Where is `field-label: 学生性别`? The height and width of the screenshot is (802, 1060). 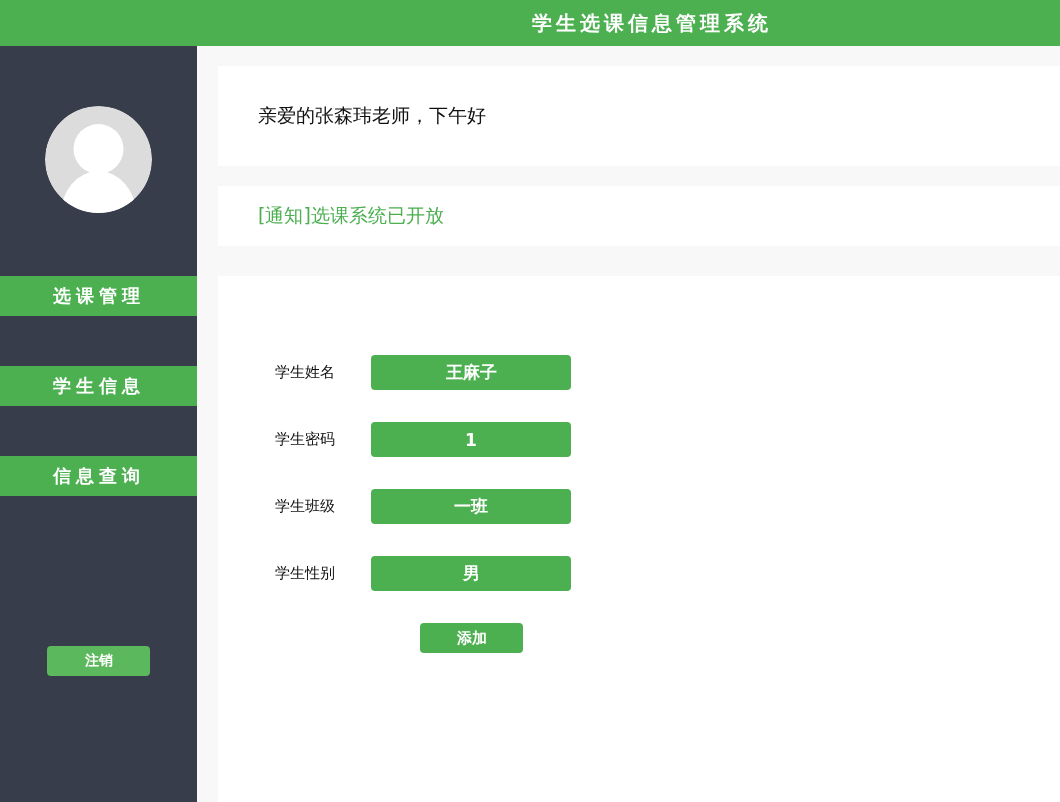 field-label: 学生性别 is located at coordinates (305, 573).